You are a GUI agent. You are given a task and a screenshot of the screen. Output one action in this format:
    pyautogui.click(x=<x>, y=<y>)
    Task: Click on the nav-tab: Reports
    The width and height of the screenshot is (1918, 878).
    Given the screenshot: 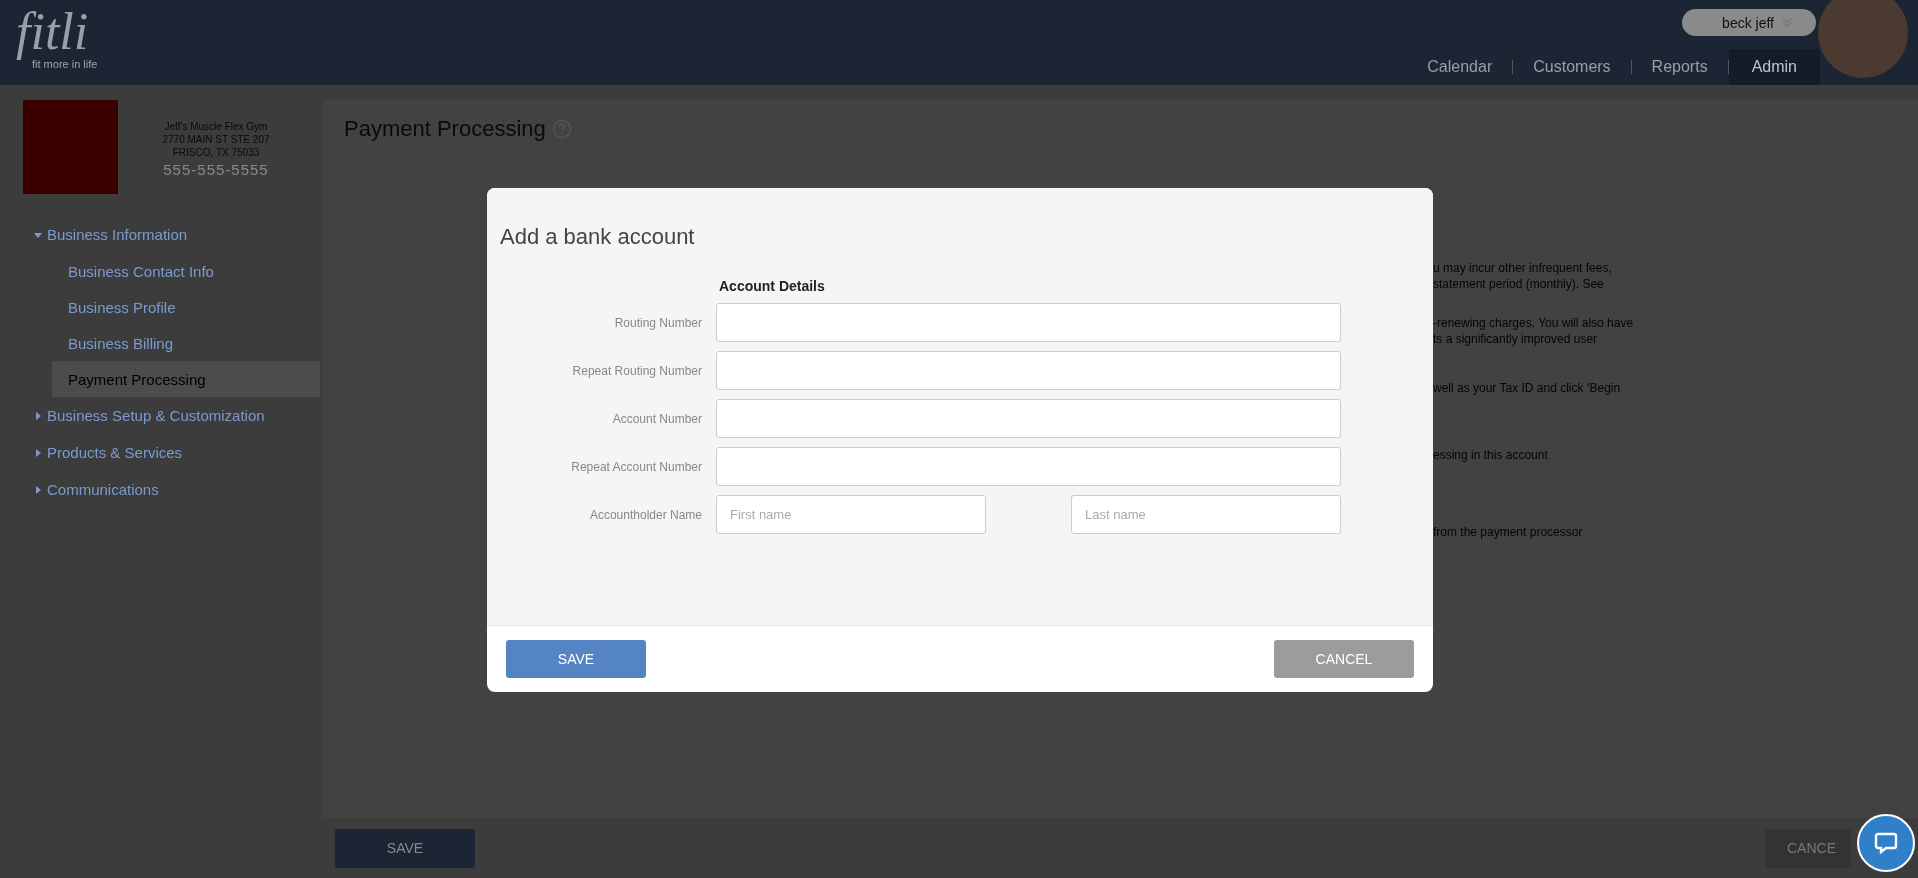 What is the action you would take?
    pyautogui.click(x=1679, y=67)
    